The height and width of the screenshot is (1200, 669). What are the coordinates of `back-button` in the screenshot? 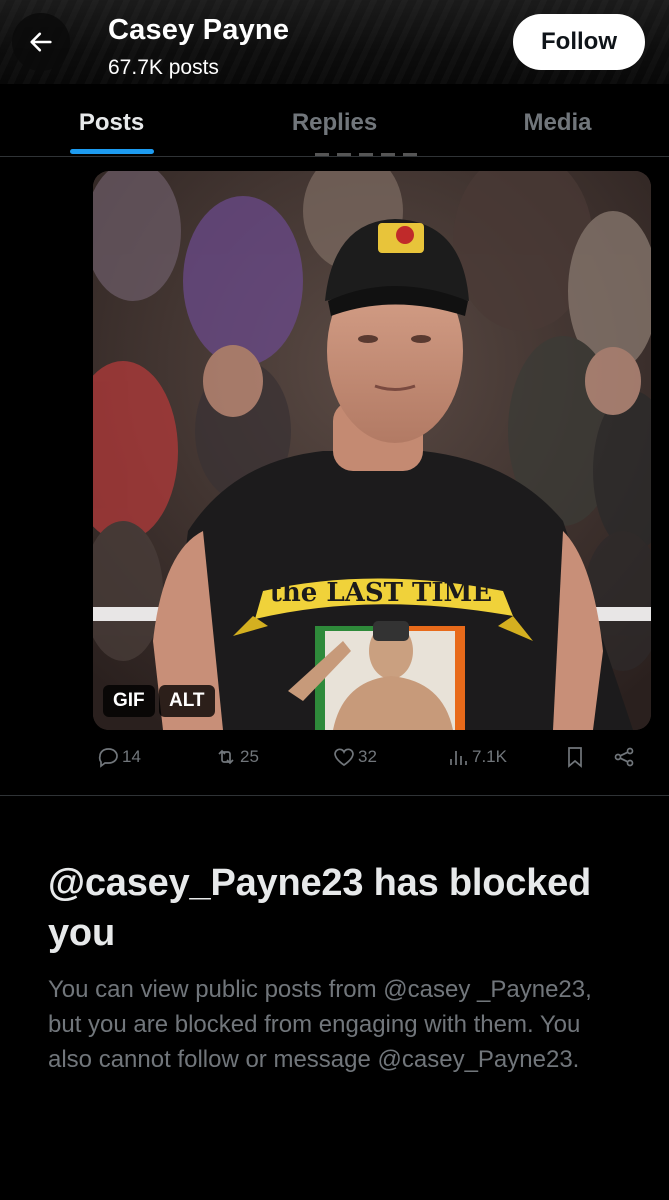 It's located at (41, 42).